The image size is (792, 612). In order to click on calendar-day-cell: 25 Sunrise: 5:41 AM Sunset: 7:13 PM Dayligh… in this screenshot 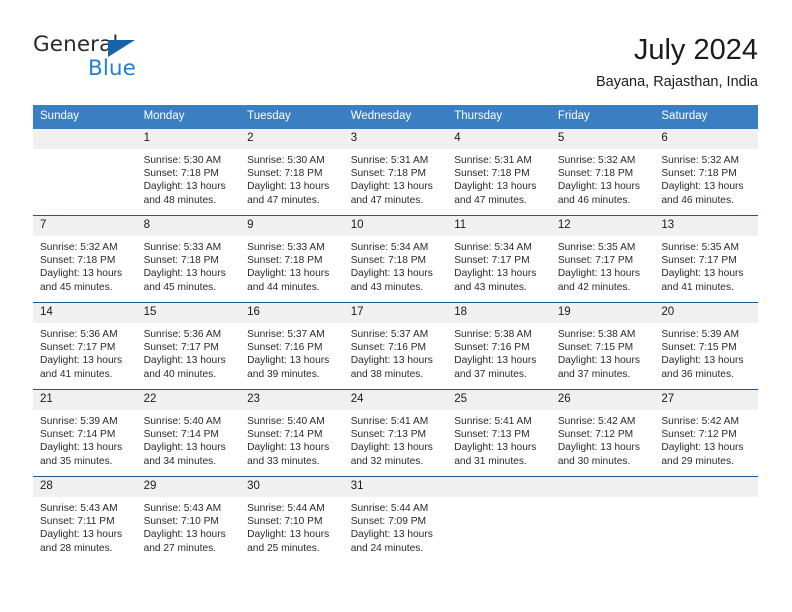, I will do `click(499, 433)`.